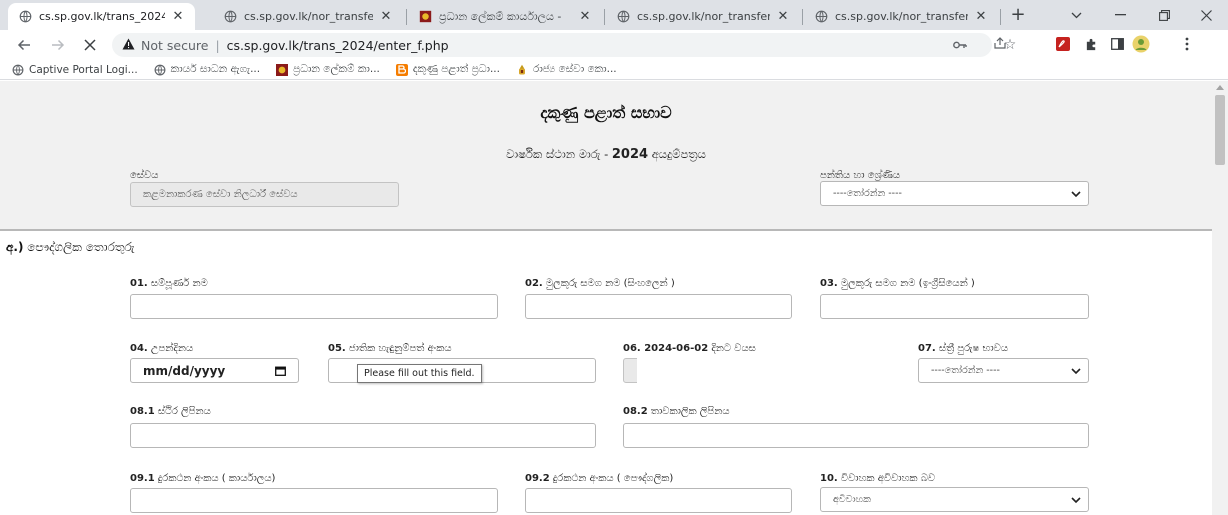 The width and height of the screenshot is (1228, 515). What do you see at coordinates (177, 283) in the screenshot?
I see `field-label-text: සම්පූර්ණ නම` at bounding box center [177, 283].